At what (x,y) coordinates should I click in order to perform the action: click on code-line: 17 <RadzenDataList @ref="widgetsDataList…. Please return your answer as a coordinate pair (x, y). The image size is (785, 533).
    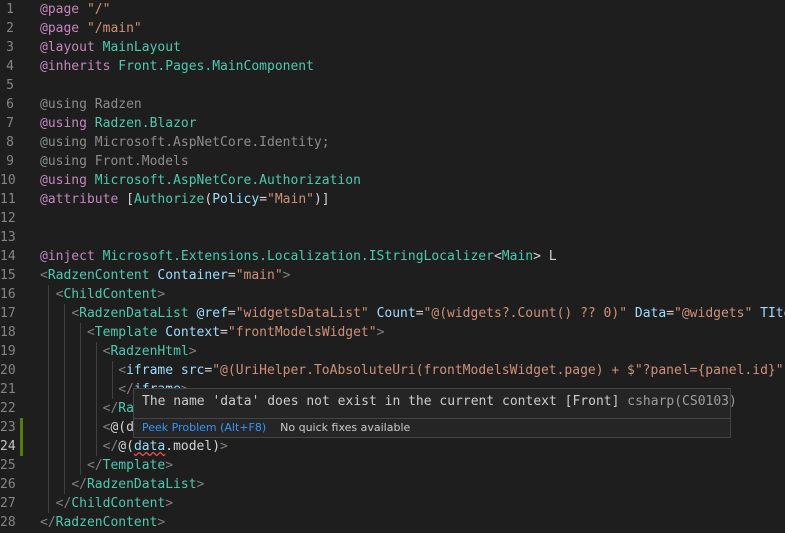
    Looking at the image, I should click on (392, 313).